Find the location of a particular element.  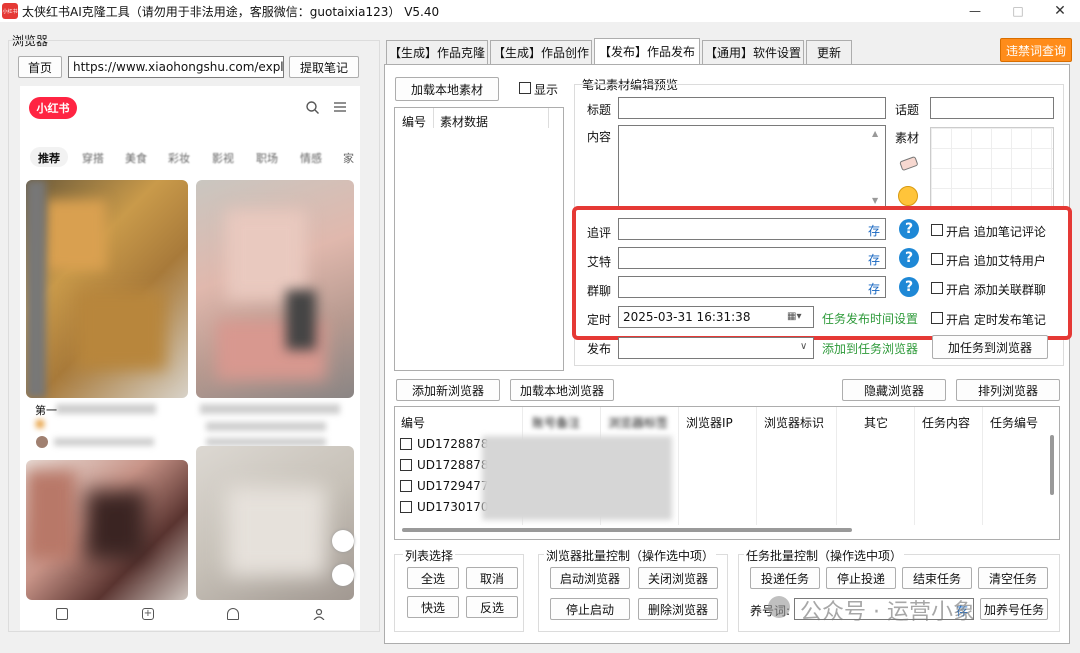

fetch-note-button: 提取笔记 is located at coordinates (324, 67).